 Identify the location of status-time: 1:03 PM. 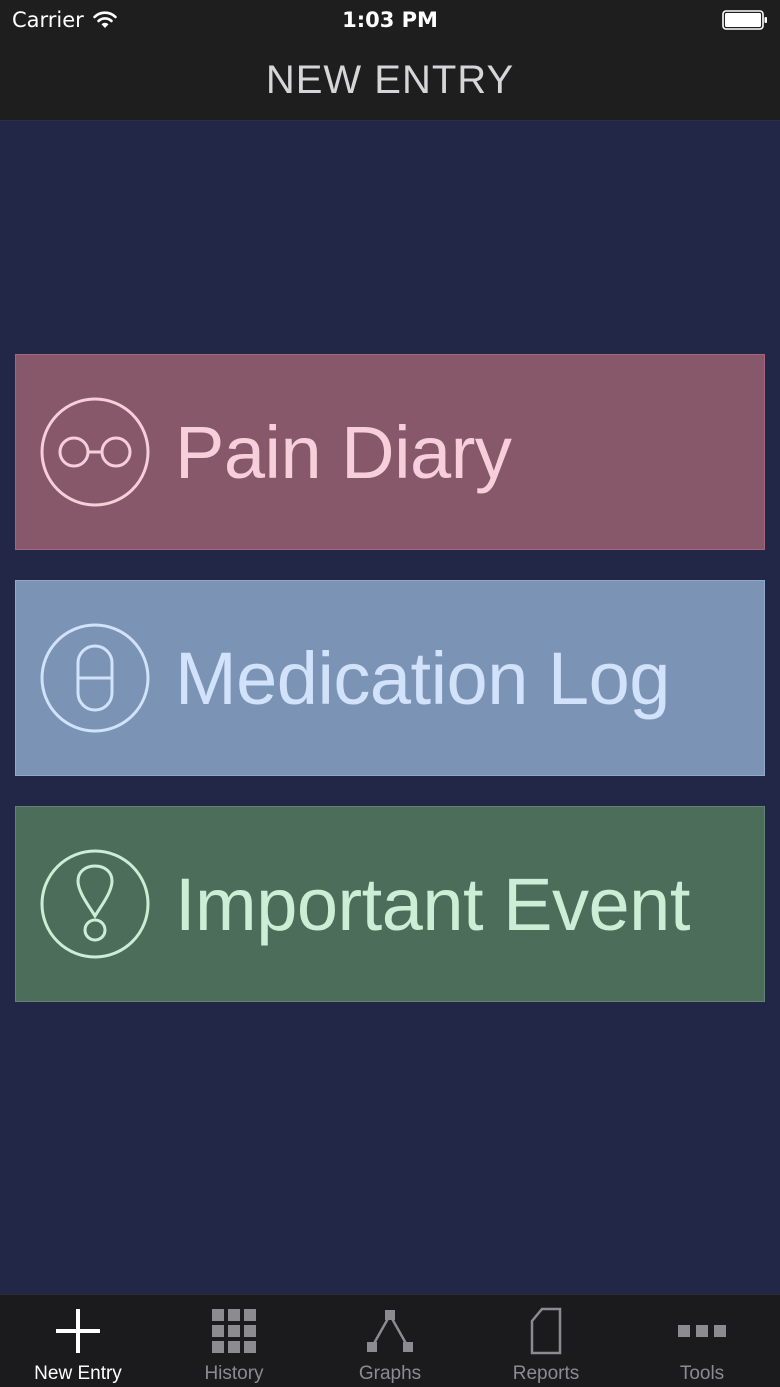
(390, 20).